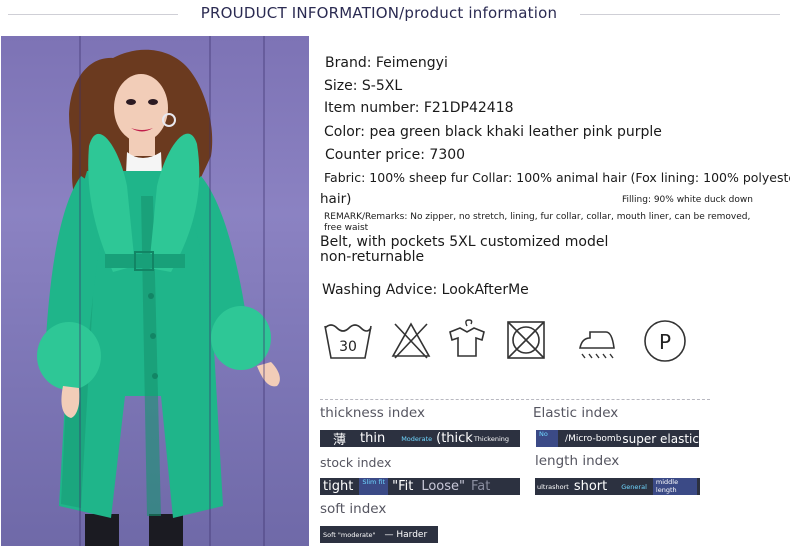 The height and width of the screenshot is (547, 790). What do you see at coordinates (93, 14) in the screenshot?
I see `header-rule-left` at bounding box center [93, 14].